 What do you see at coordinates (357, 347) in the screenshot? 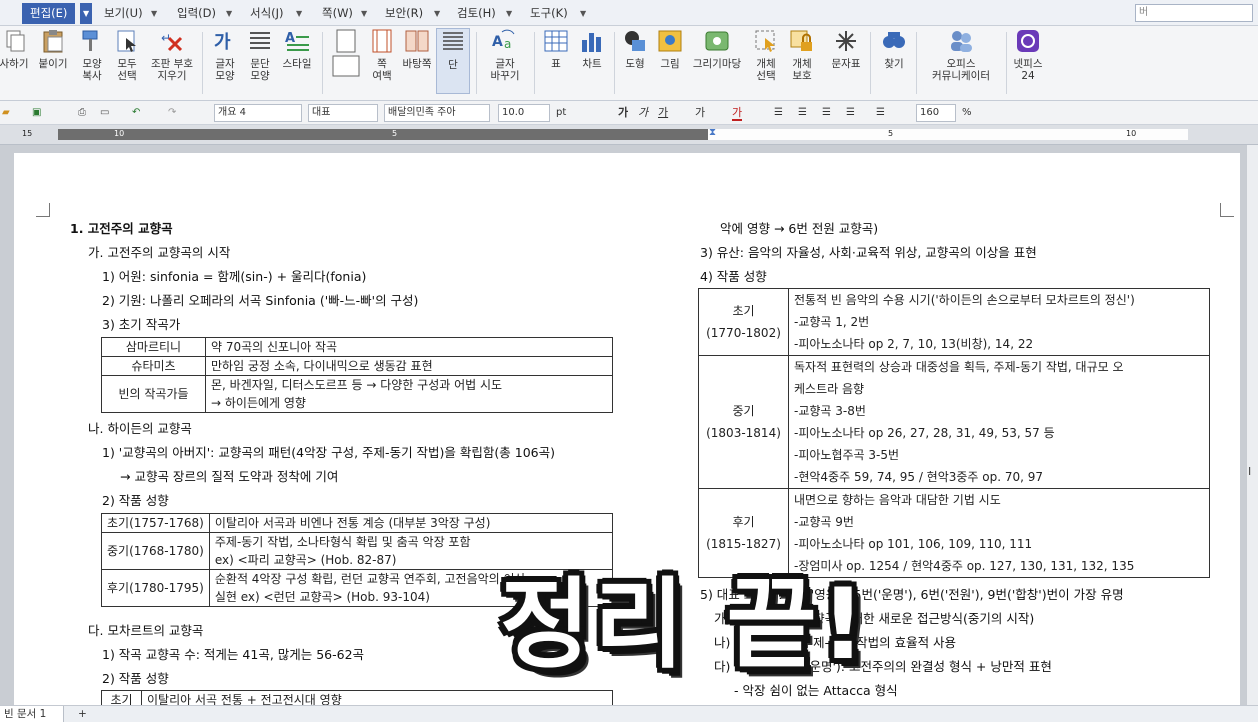
I see `table-row: 삼마르티니 약 70곡의 신포니아 작곡` at bounding box center [357, 347].